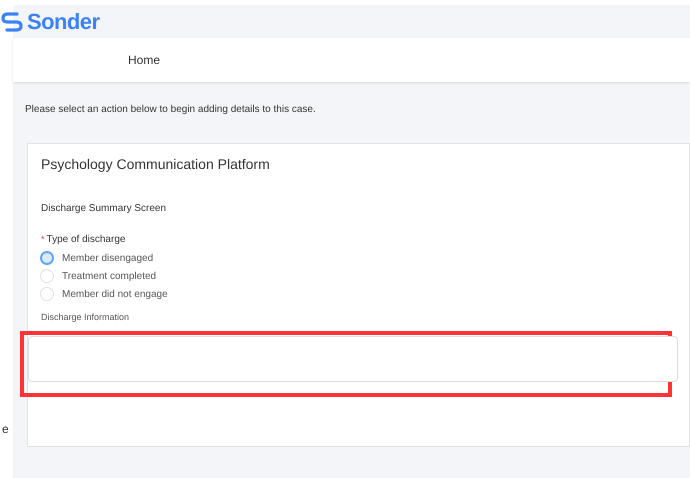  What do you see at coordinates (43, 239) in the screenshot?
I see `required-mark: *` at bounding box center [43, 239].